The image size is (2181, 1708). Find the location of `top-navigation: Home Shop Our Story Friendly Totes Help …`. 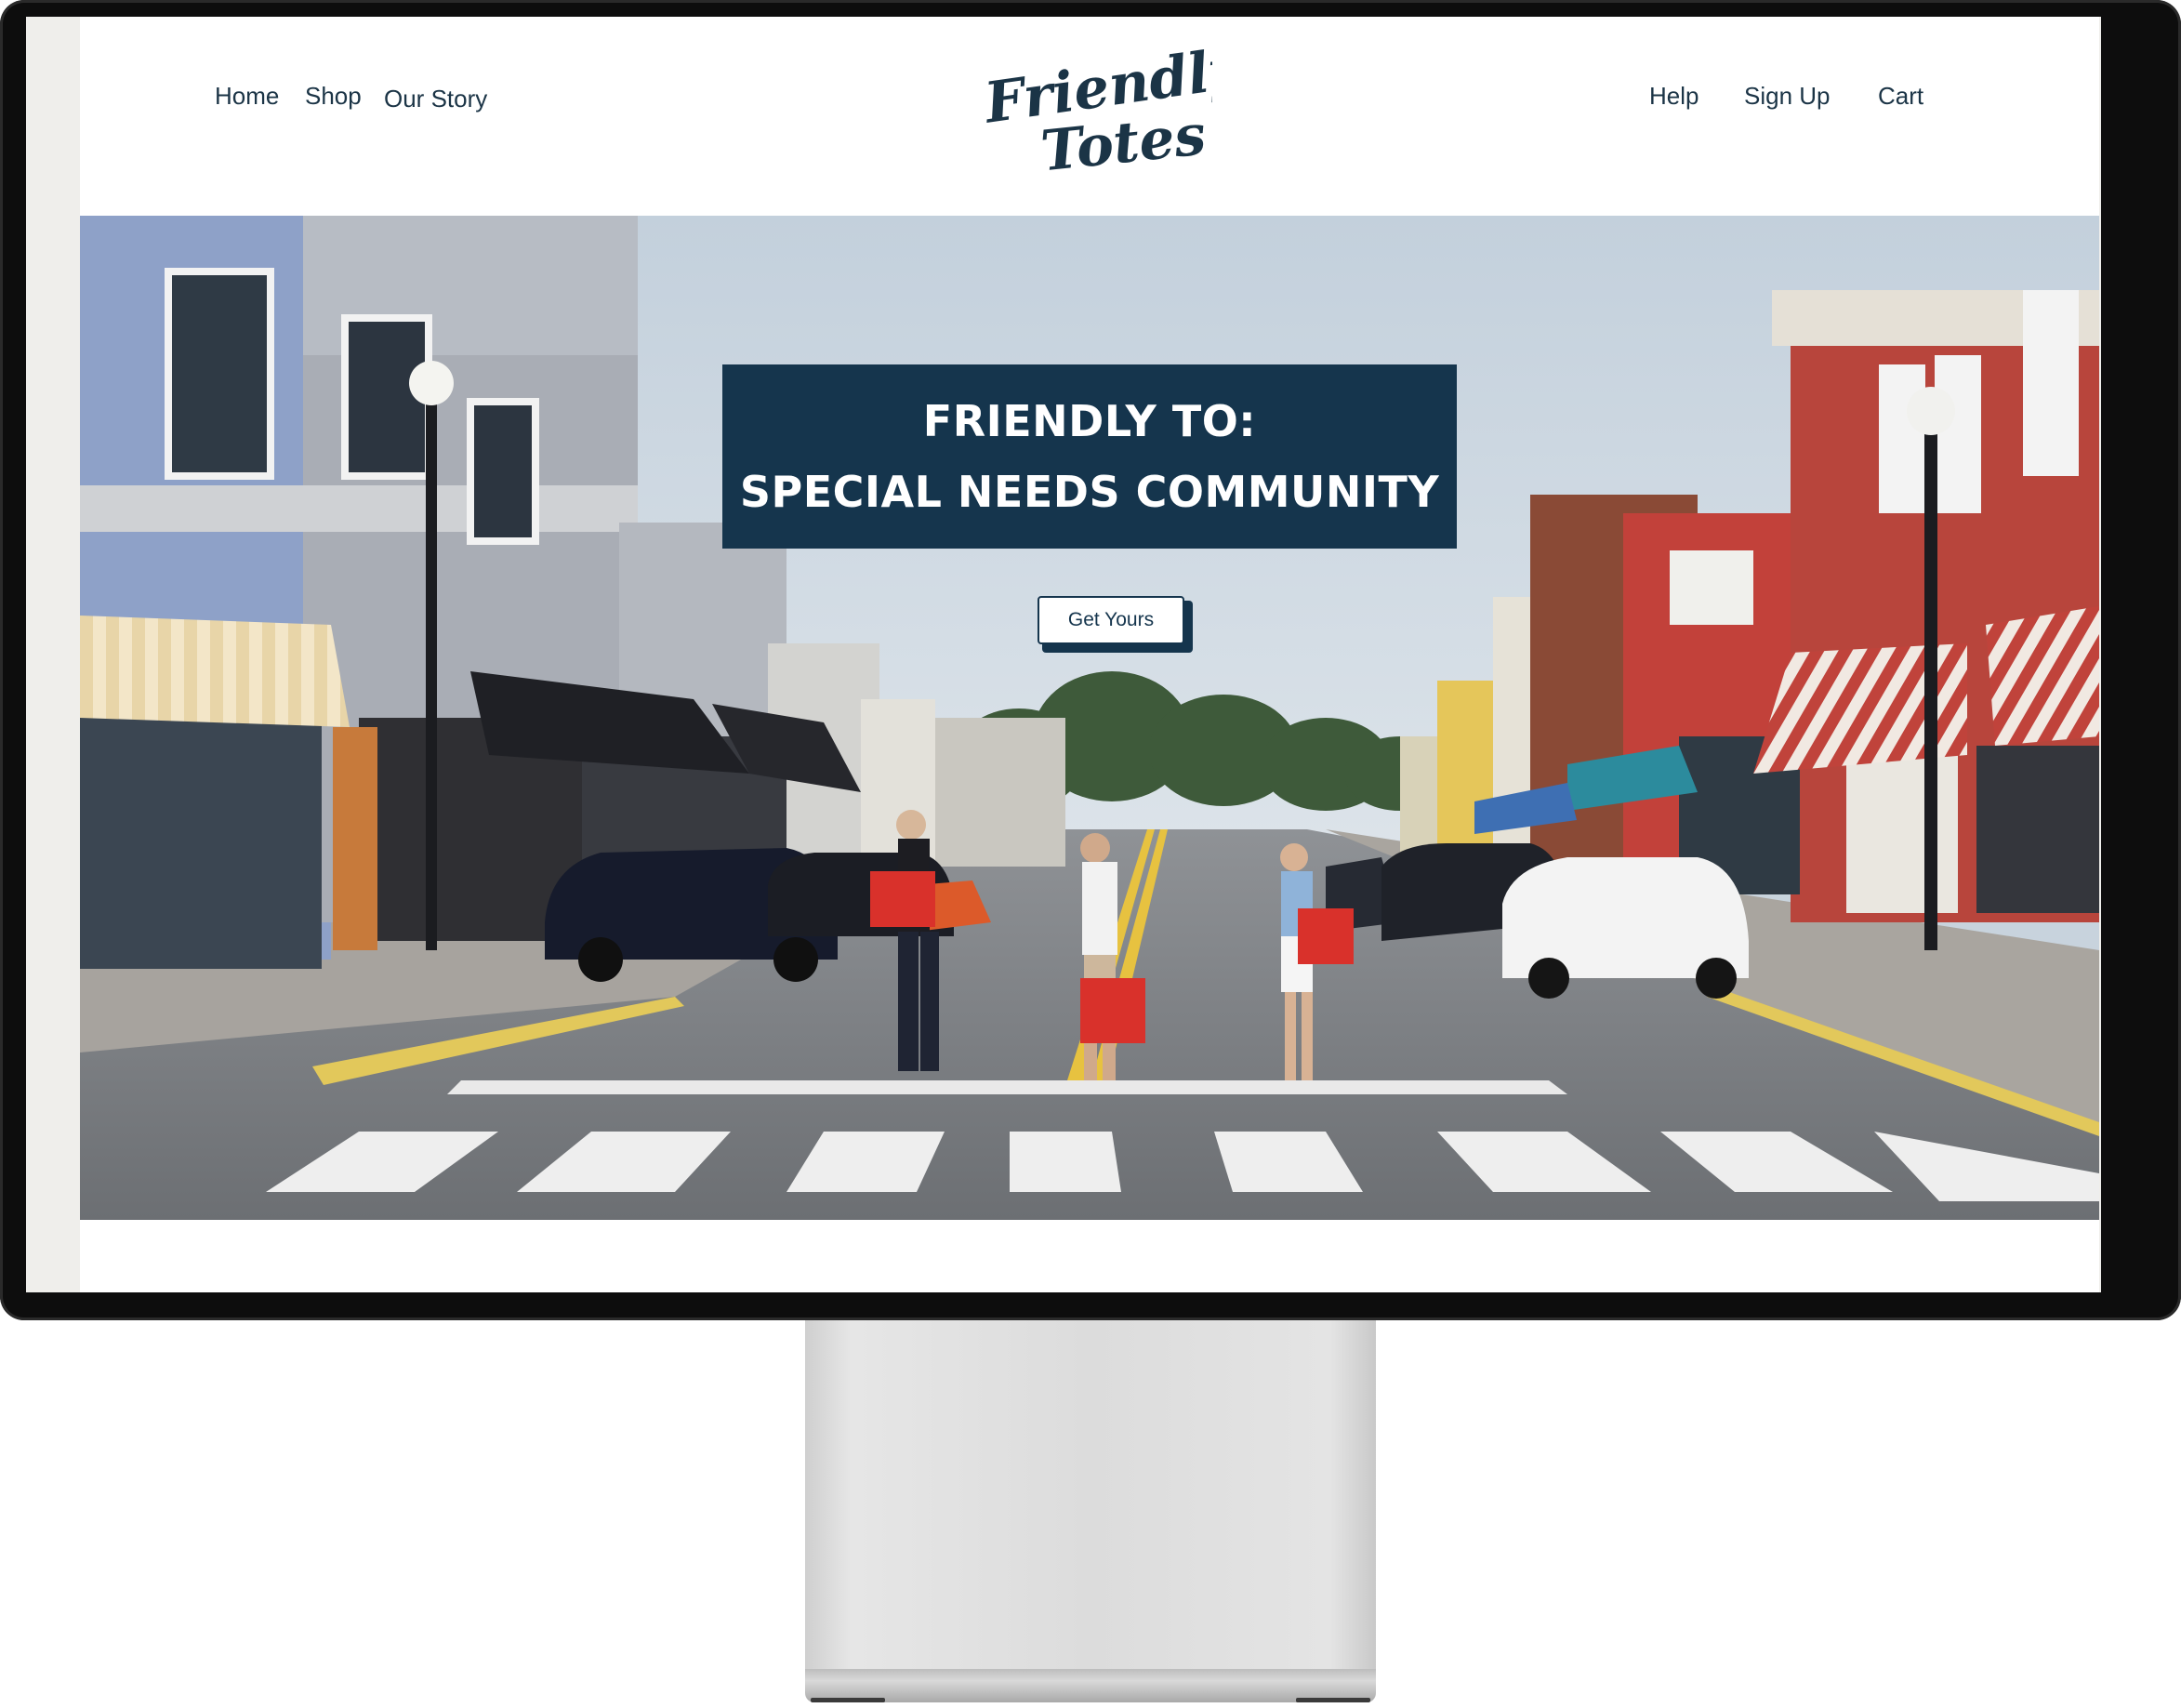

top-navigation: Home Shop Our Story Friendly Totes Help … is located at coordinates (1089, 116).